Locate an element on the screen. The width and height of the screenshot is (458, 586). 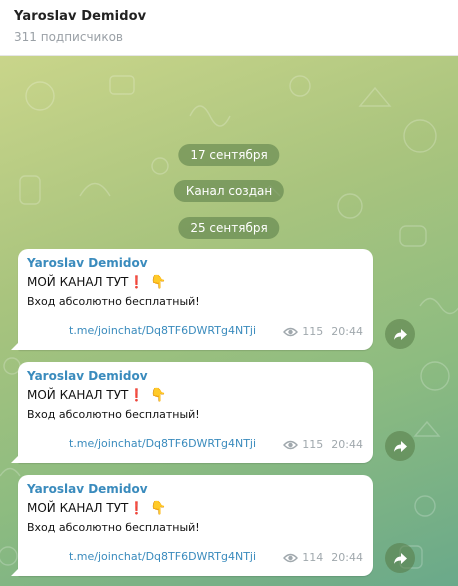
date-separator-1: 17 сентября is located at coordinates (229, 155).